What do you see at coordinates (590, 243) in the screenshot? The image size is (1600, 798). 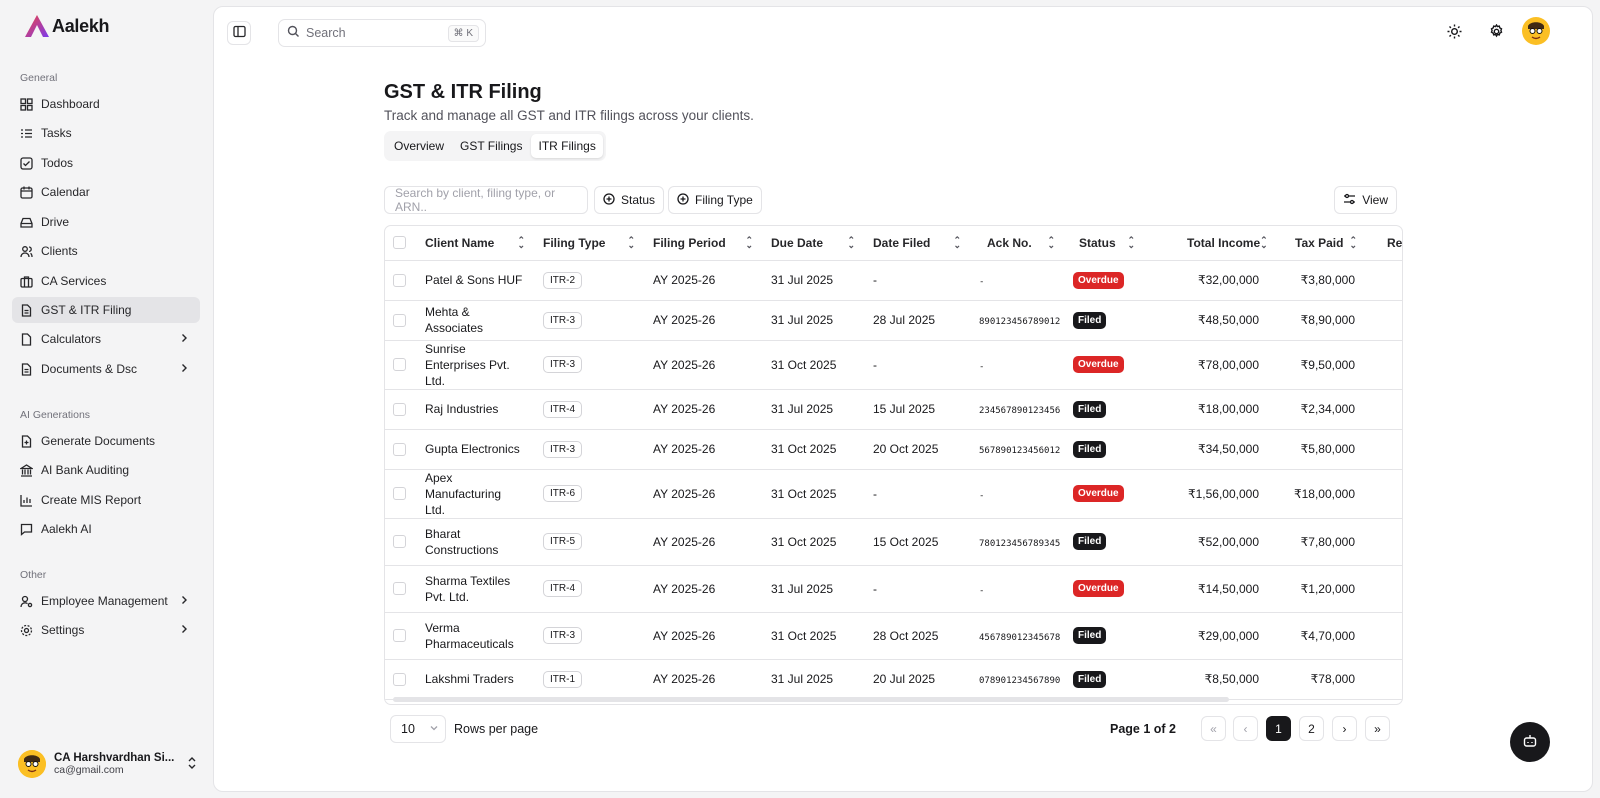 I see `column-header-filing-type: Filing Type ⌃ ⌄` at bounding box center [590, 243].